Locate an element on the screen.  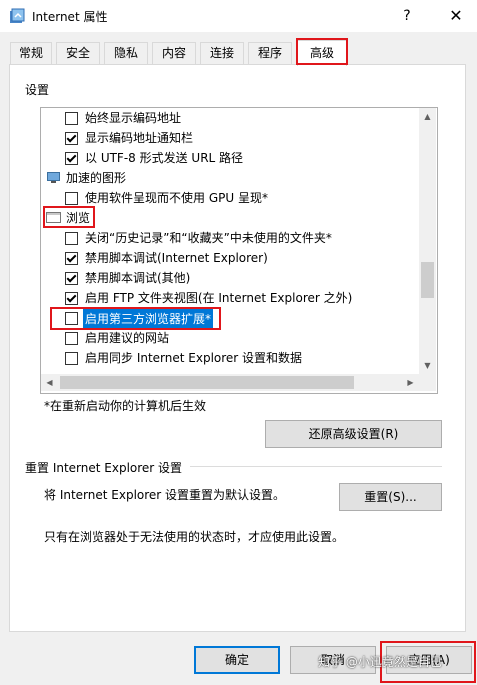
list-item-label: 关闭“历史记录”和“收藏夹”中未使用的文件夹* is located at coordinates (208, 238).